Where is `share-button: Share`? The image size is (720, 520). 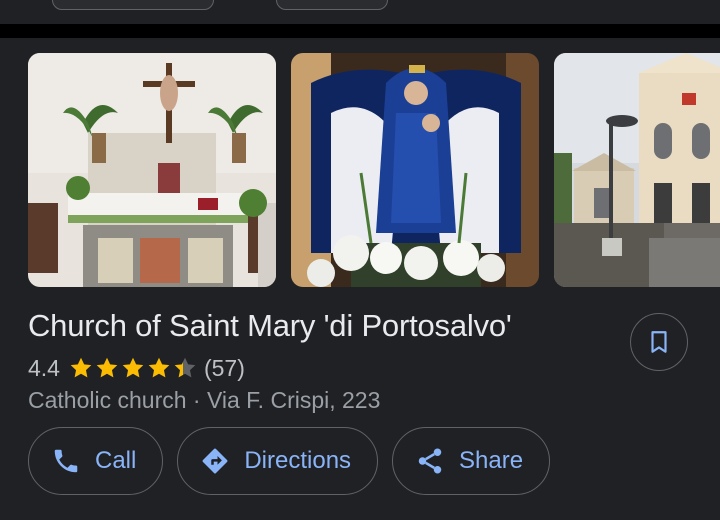 share-button: Share is located at coordinates (471, 461).